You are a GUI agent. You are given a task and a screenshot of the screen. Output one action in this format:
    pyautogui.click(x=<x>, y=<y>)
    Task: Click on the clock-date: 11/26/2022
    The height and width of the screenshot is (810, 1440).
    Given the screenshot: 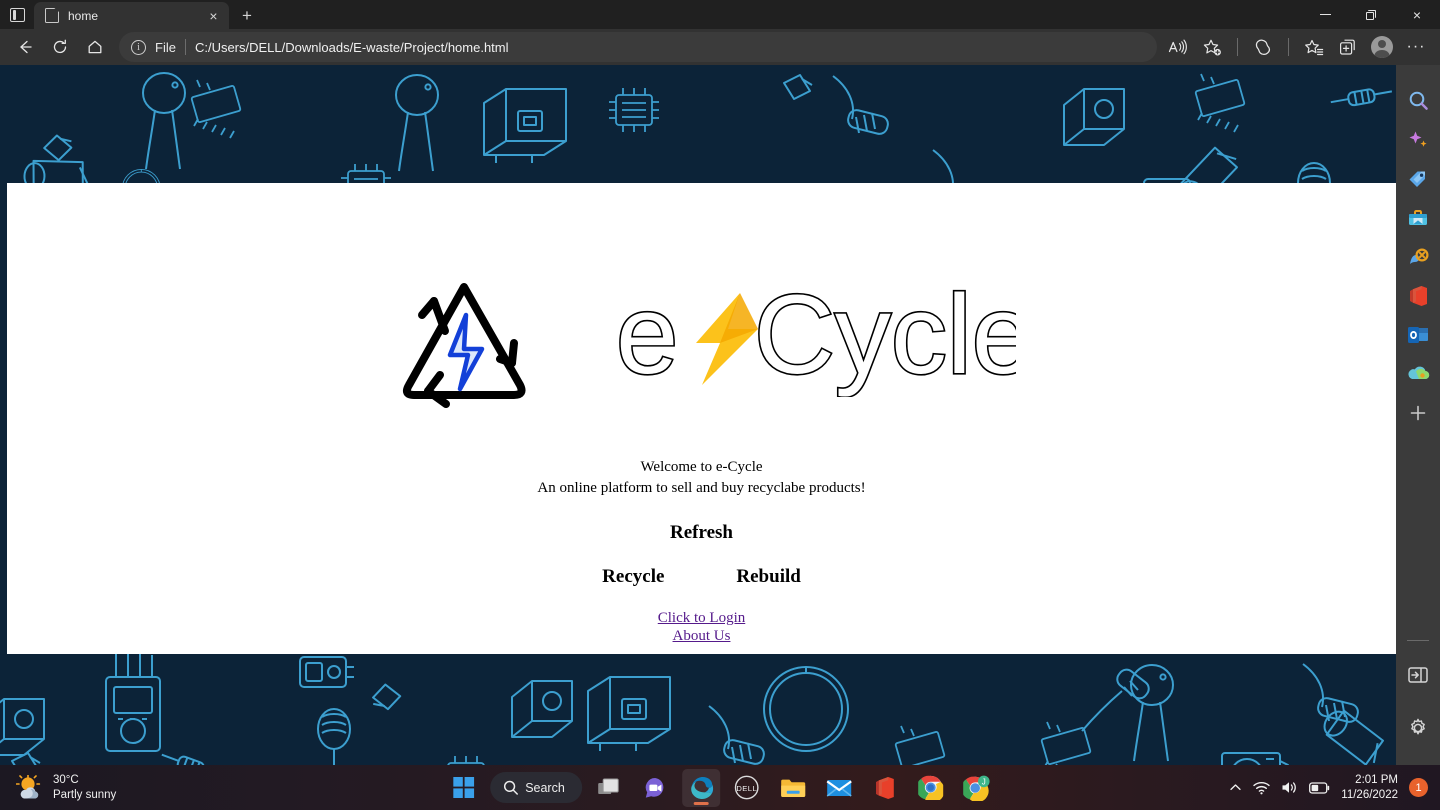 What is the action you would take?
    pyautogui.click(x=1369, y=794)
    